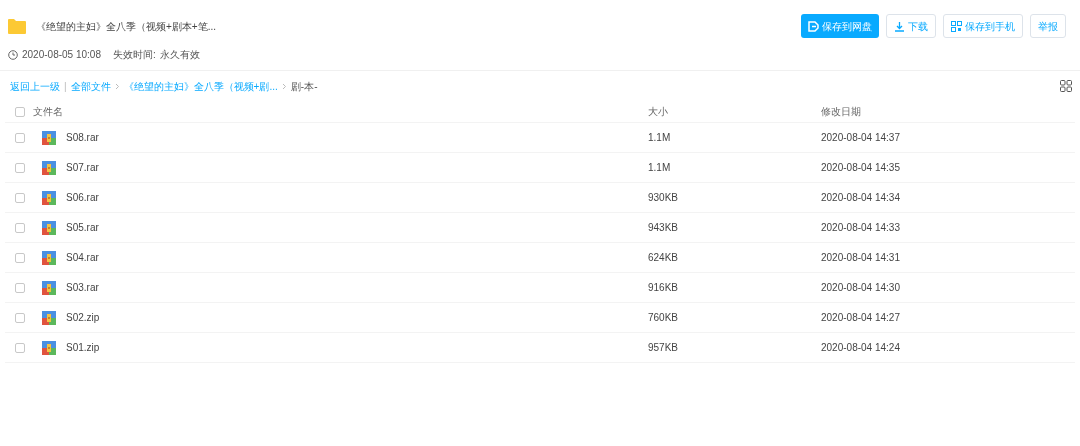 The width and height of the screenshot is (1080, 446). Describe the element at coordinates (663, 257) in the screenshot. I see `file-size: 624KB` at that location.